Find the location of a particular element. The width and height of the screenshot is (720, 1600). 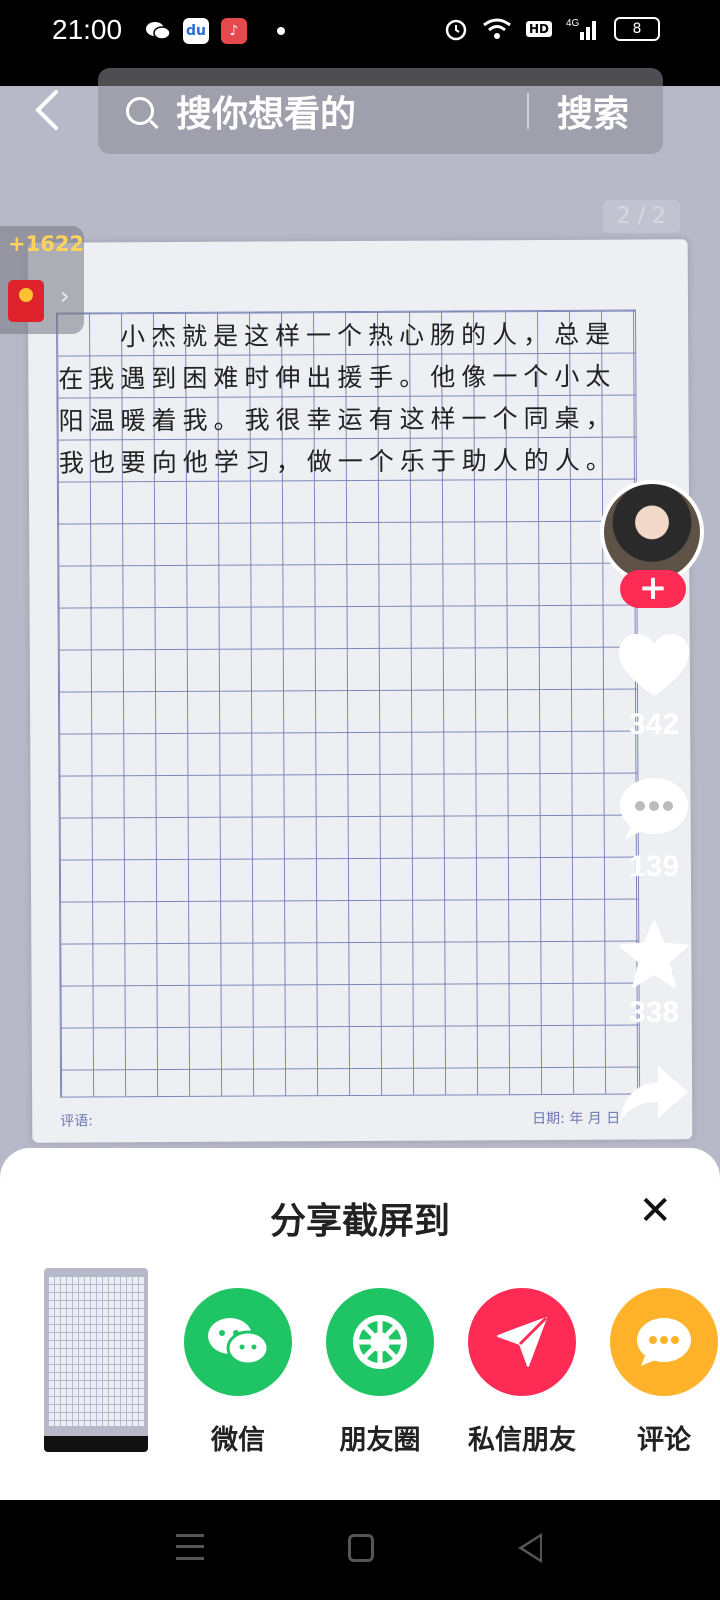

share-sheet-title: 分享截屏到 is located at coordinates (359, 1221).